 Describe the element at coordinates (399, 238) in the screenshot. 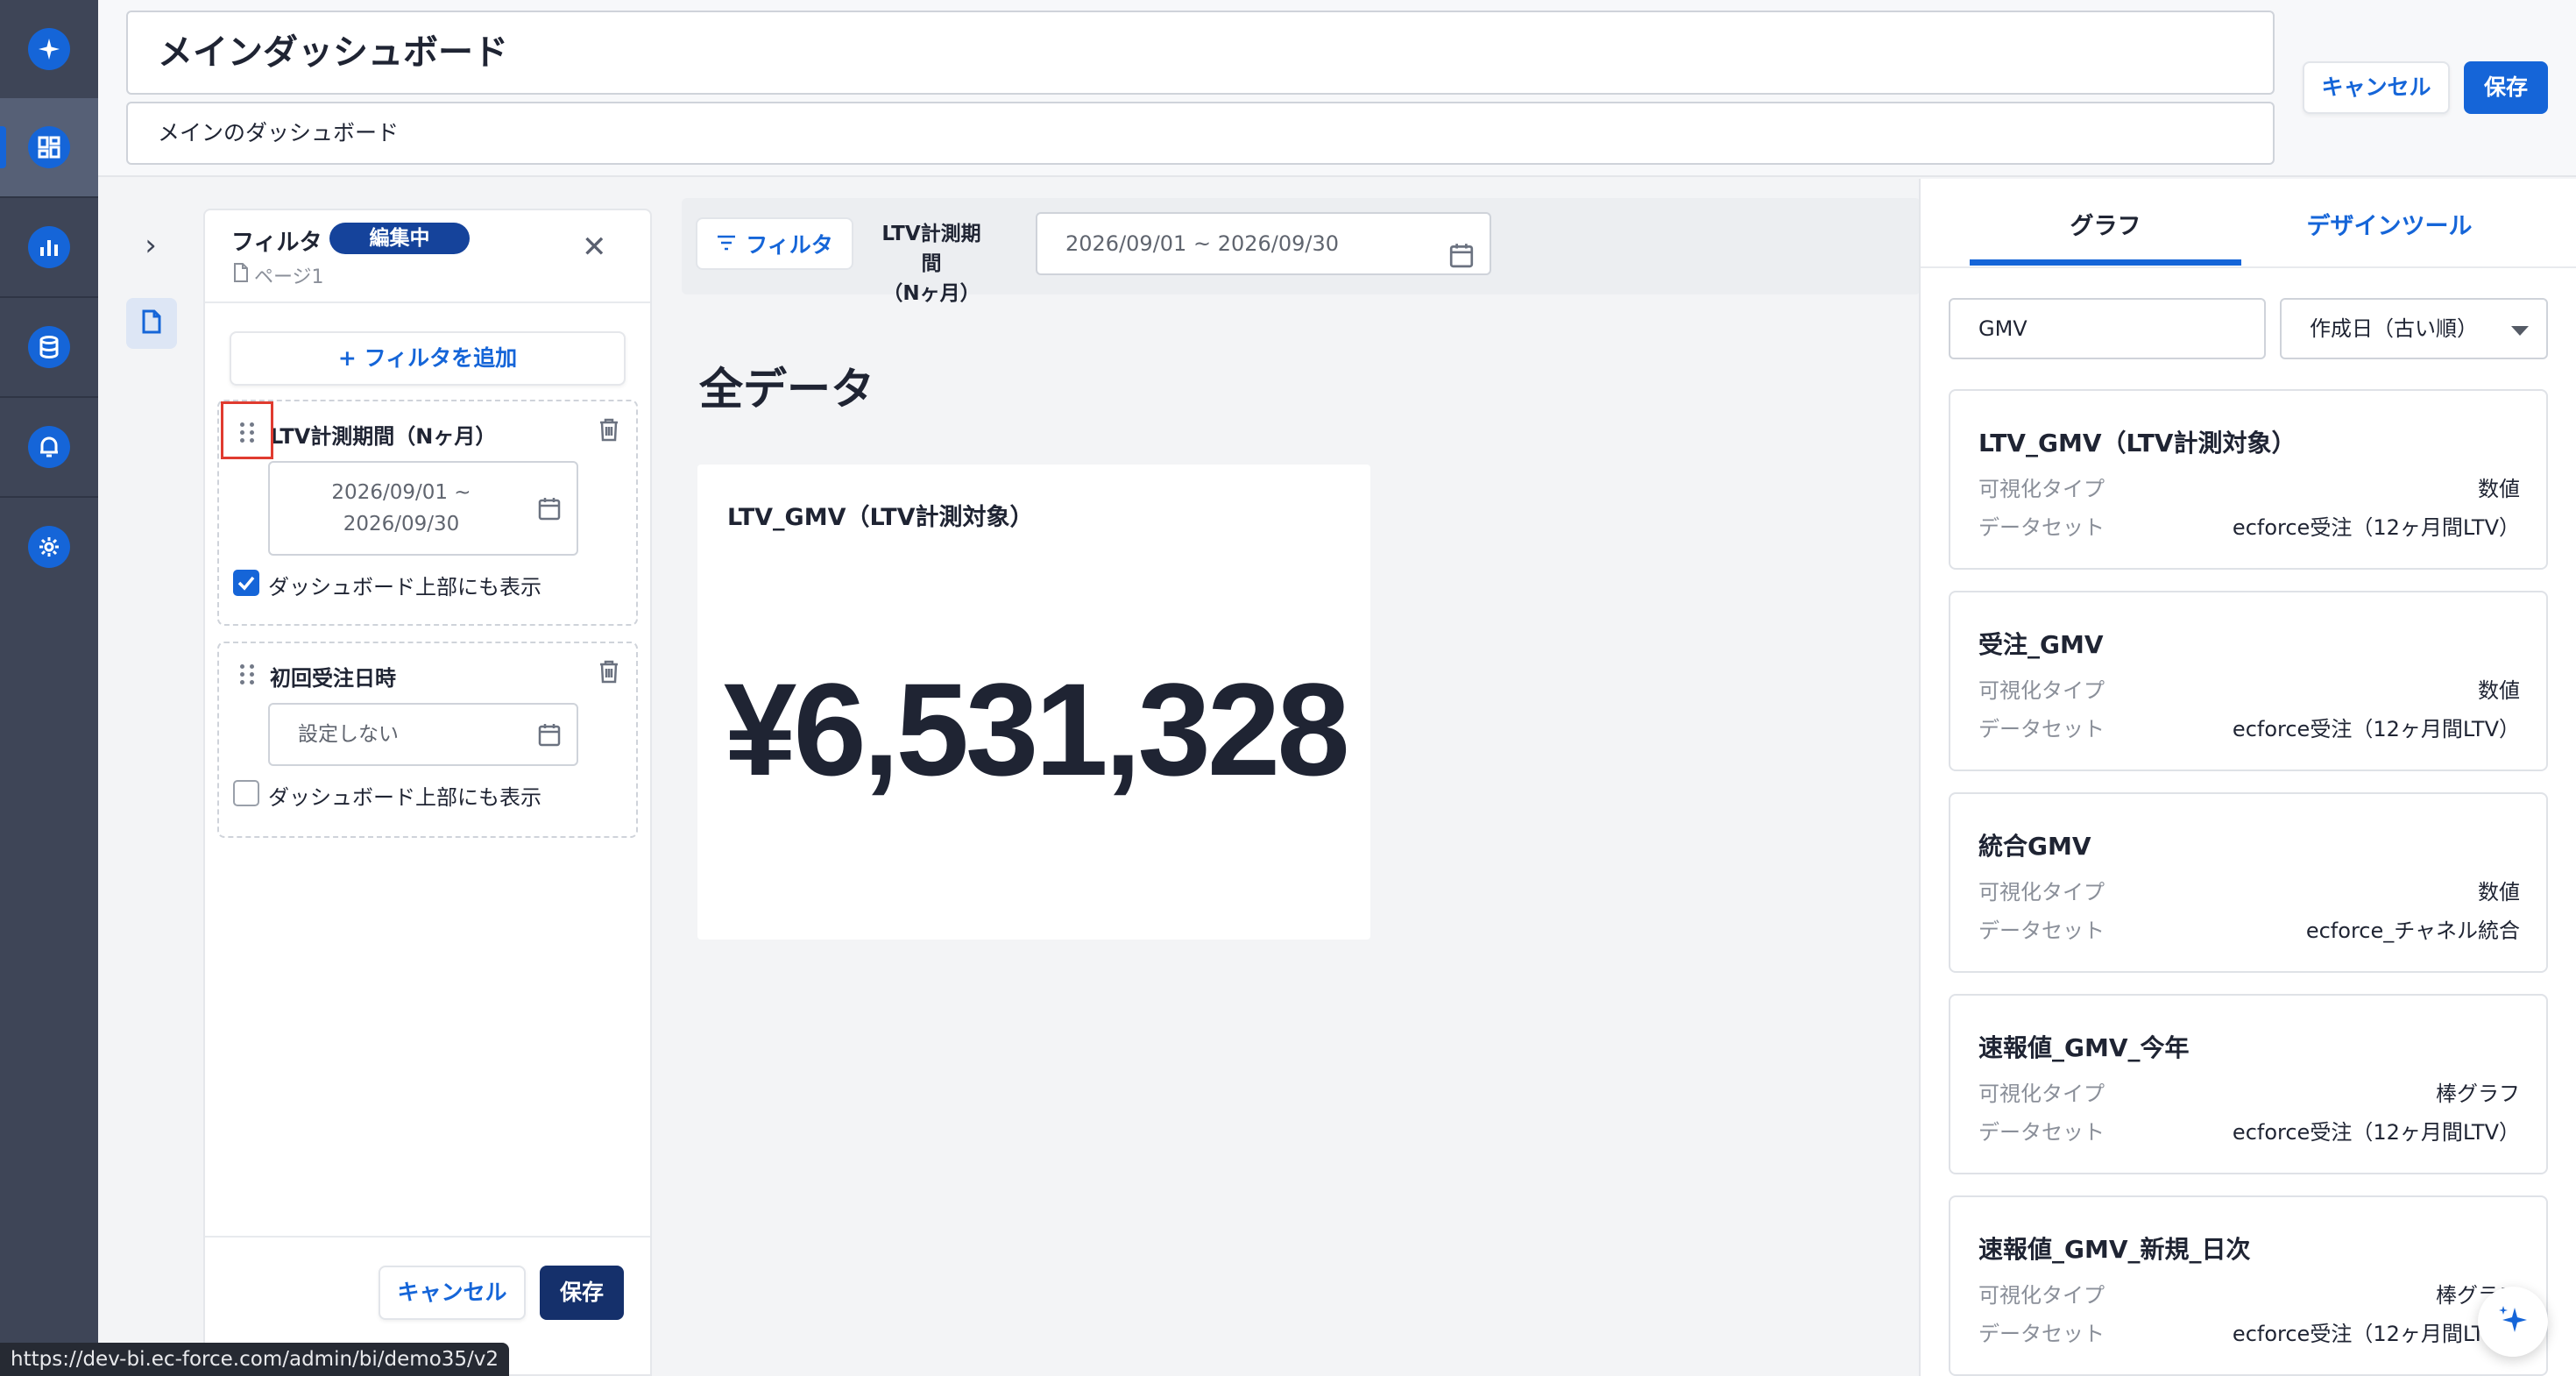

I see `editing-badge: 編集中` at that location.